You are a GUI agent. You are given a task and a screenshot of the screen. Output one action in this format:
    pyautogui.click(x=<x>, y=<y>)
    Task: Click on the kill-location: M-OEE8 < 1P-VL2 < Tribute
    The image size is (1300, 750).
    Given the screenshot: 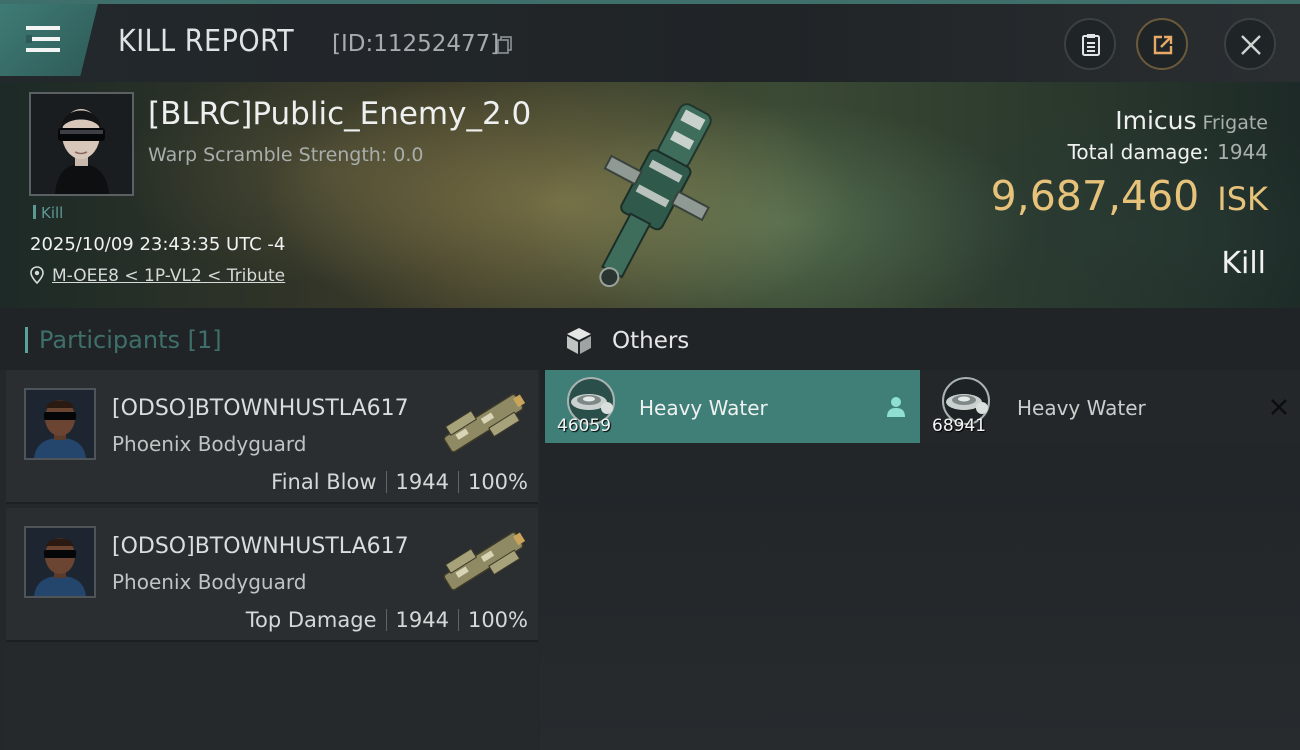 What is the action you would take?
    pyautogui.click(x=169, y=276)
    